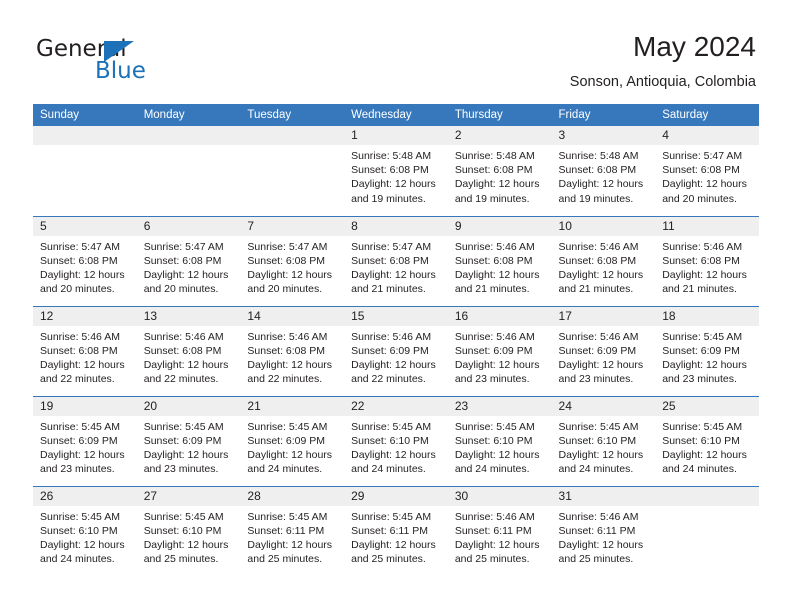 This screenshot has width=792, height=612. What do you see at coordinates (396, 406) in the screenshot?
I see `day-number: 22` at bounding box center [396, 406].